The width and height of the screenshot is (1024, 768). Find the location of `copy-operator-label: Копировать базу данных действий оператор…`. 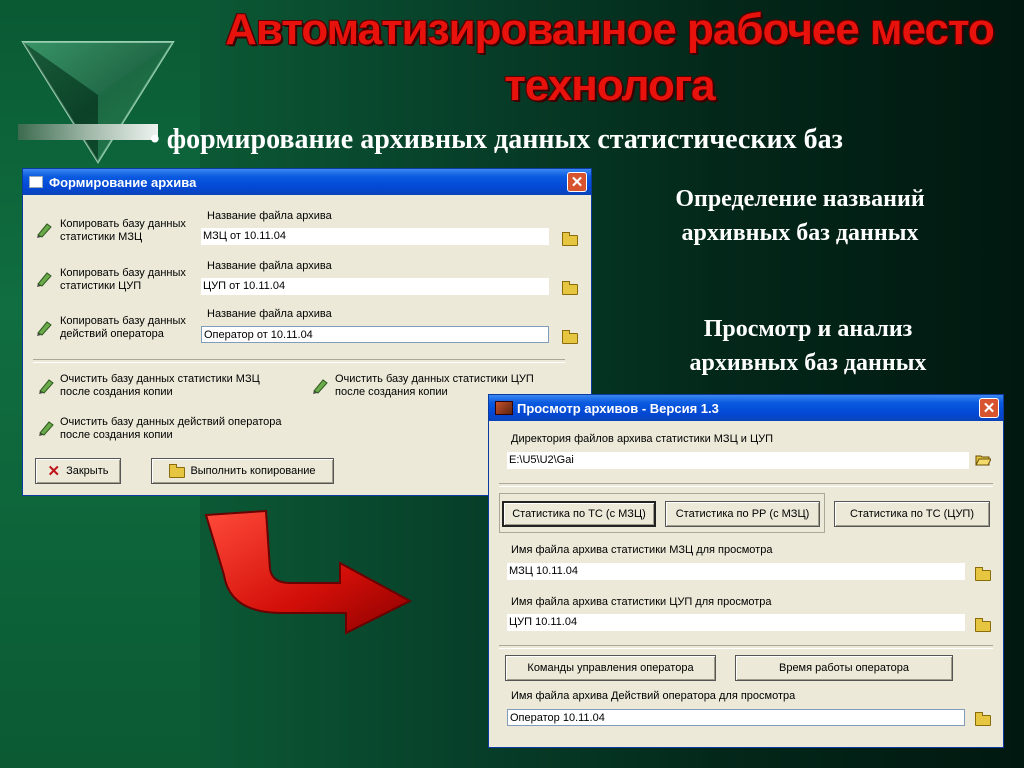

copy-operator-label: Копировать базу данных действий оператор… is located at coordinates (123, 328).